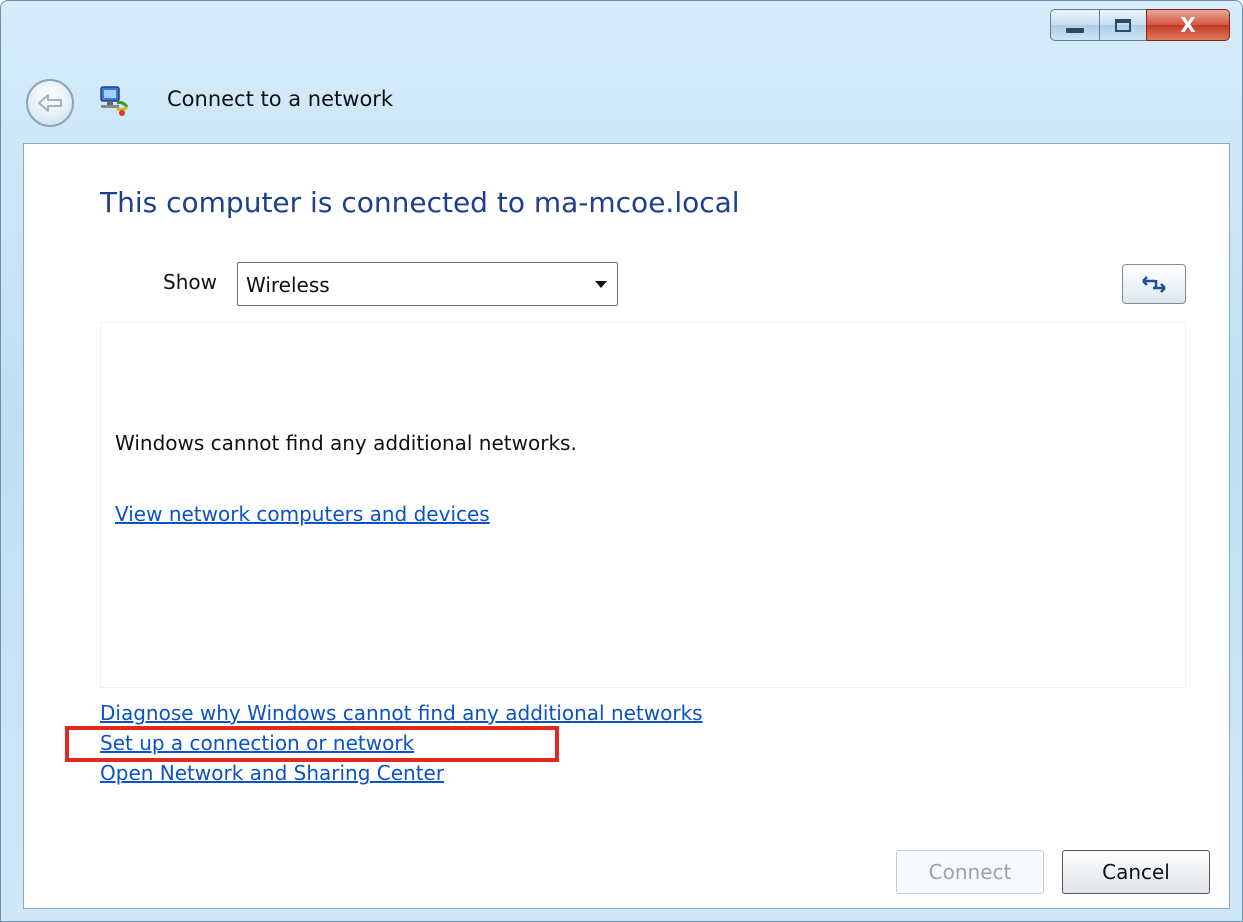  What do you see at coordinates (272, 773) in the screenshot?
I see `network-sharing-center-link: Open Network and Sharing Center` at bounding box center [272, 773].